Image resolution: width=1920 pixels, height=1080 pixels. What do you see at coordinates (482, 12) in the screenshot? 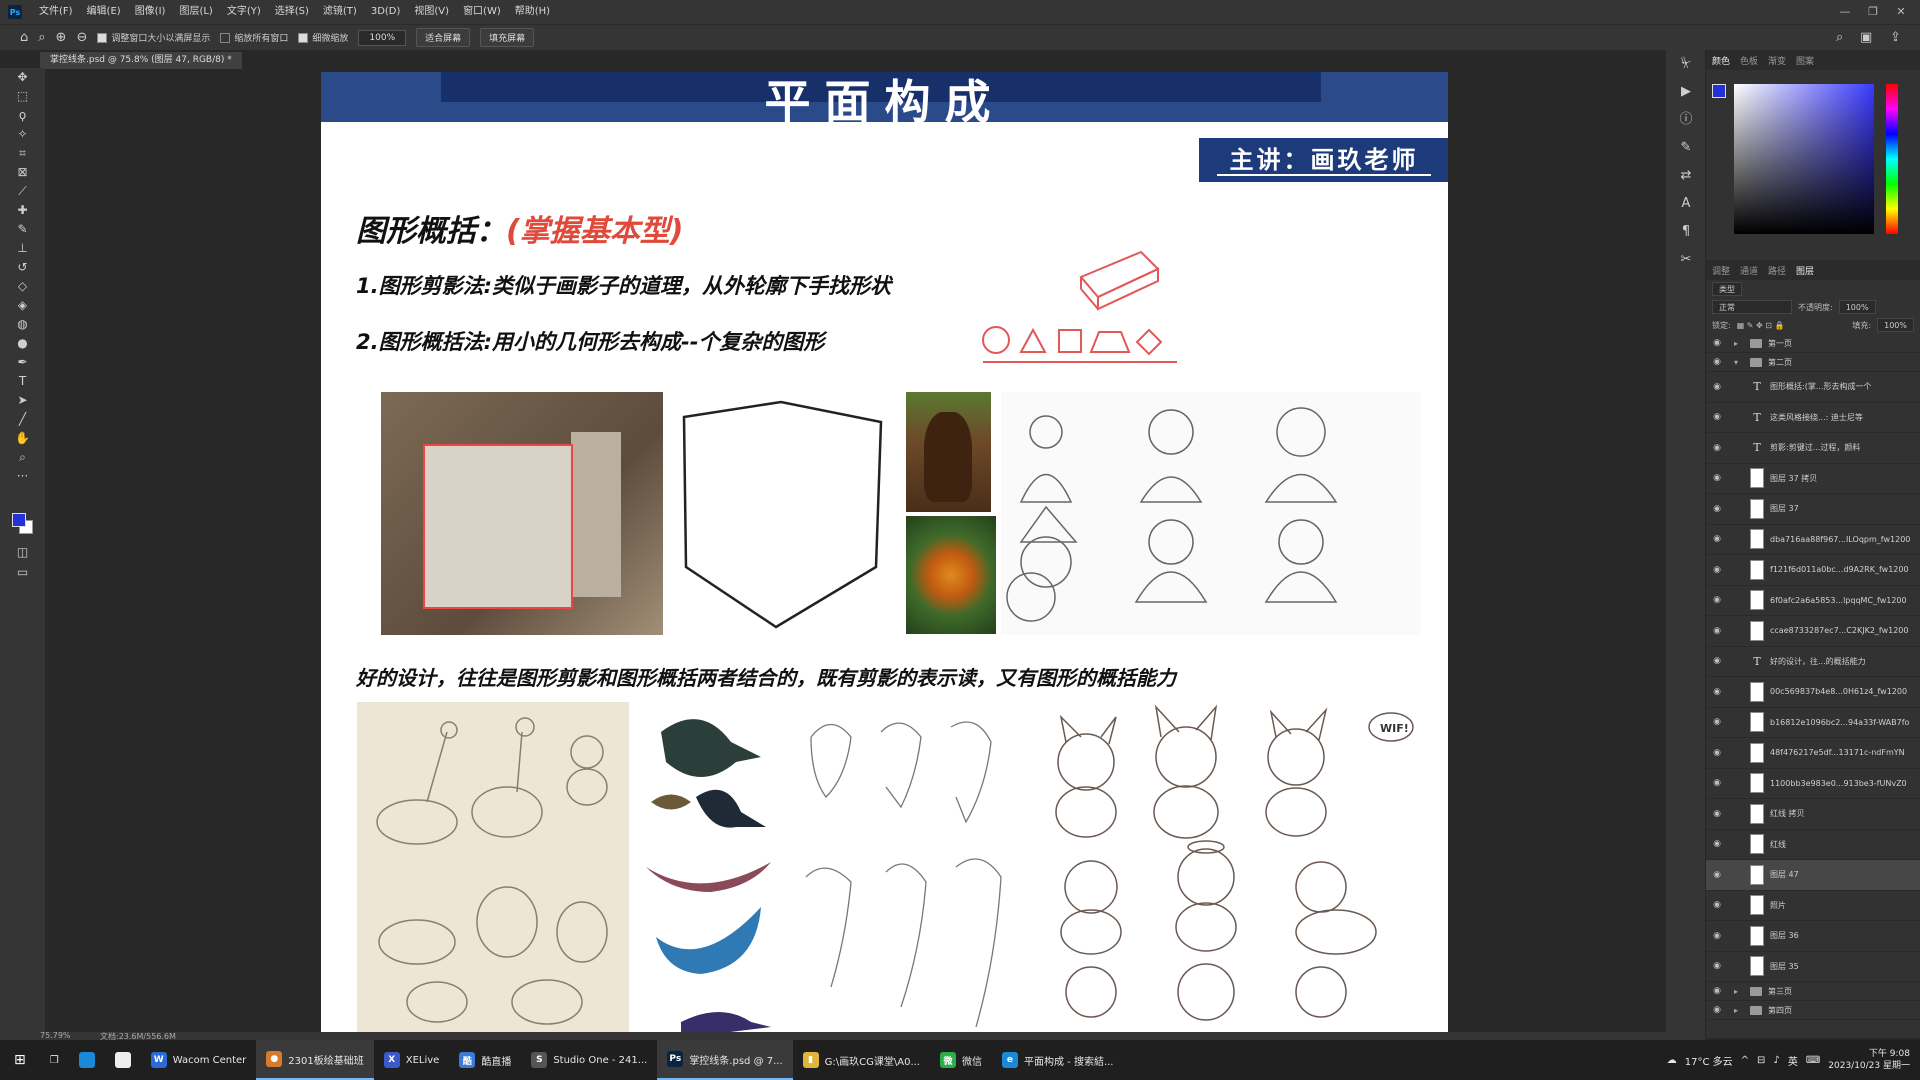
I see `menu-window: 窗口(W)` at bounding box center [482, 12].